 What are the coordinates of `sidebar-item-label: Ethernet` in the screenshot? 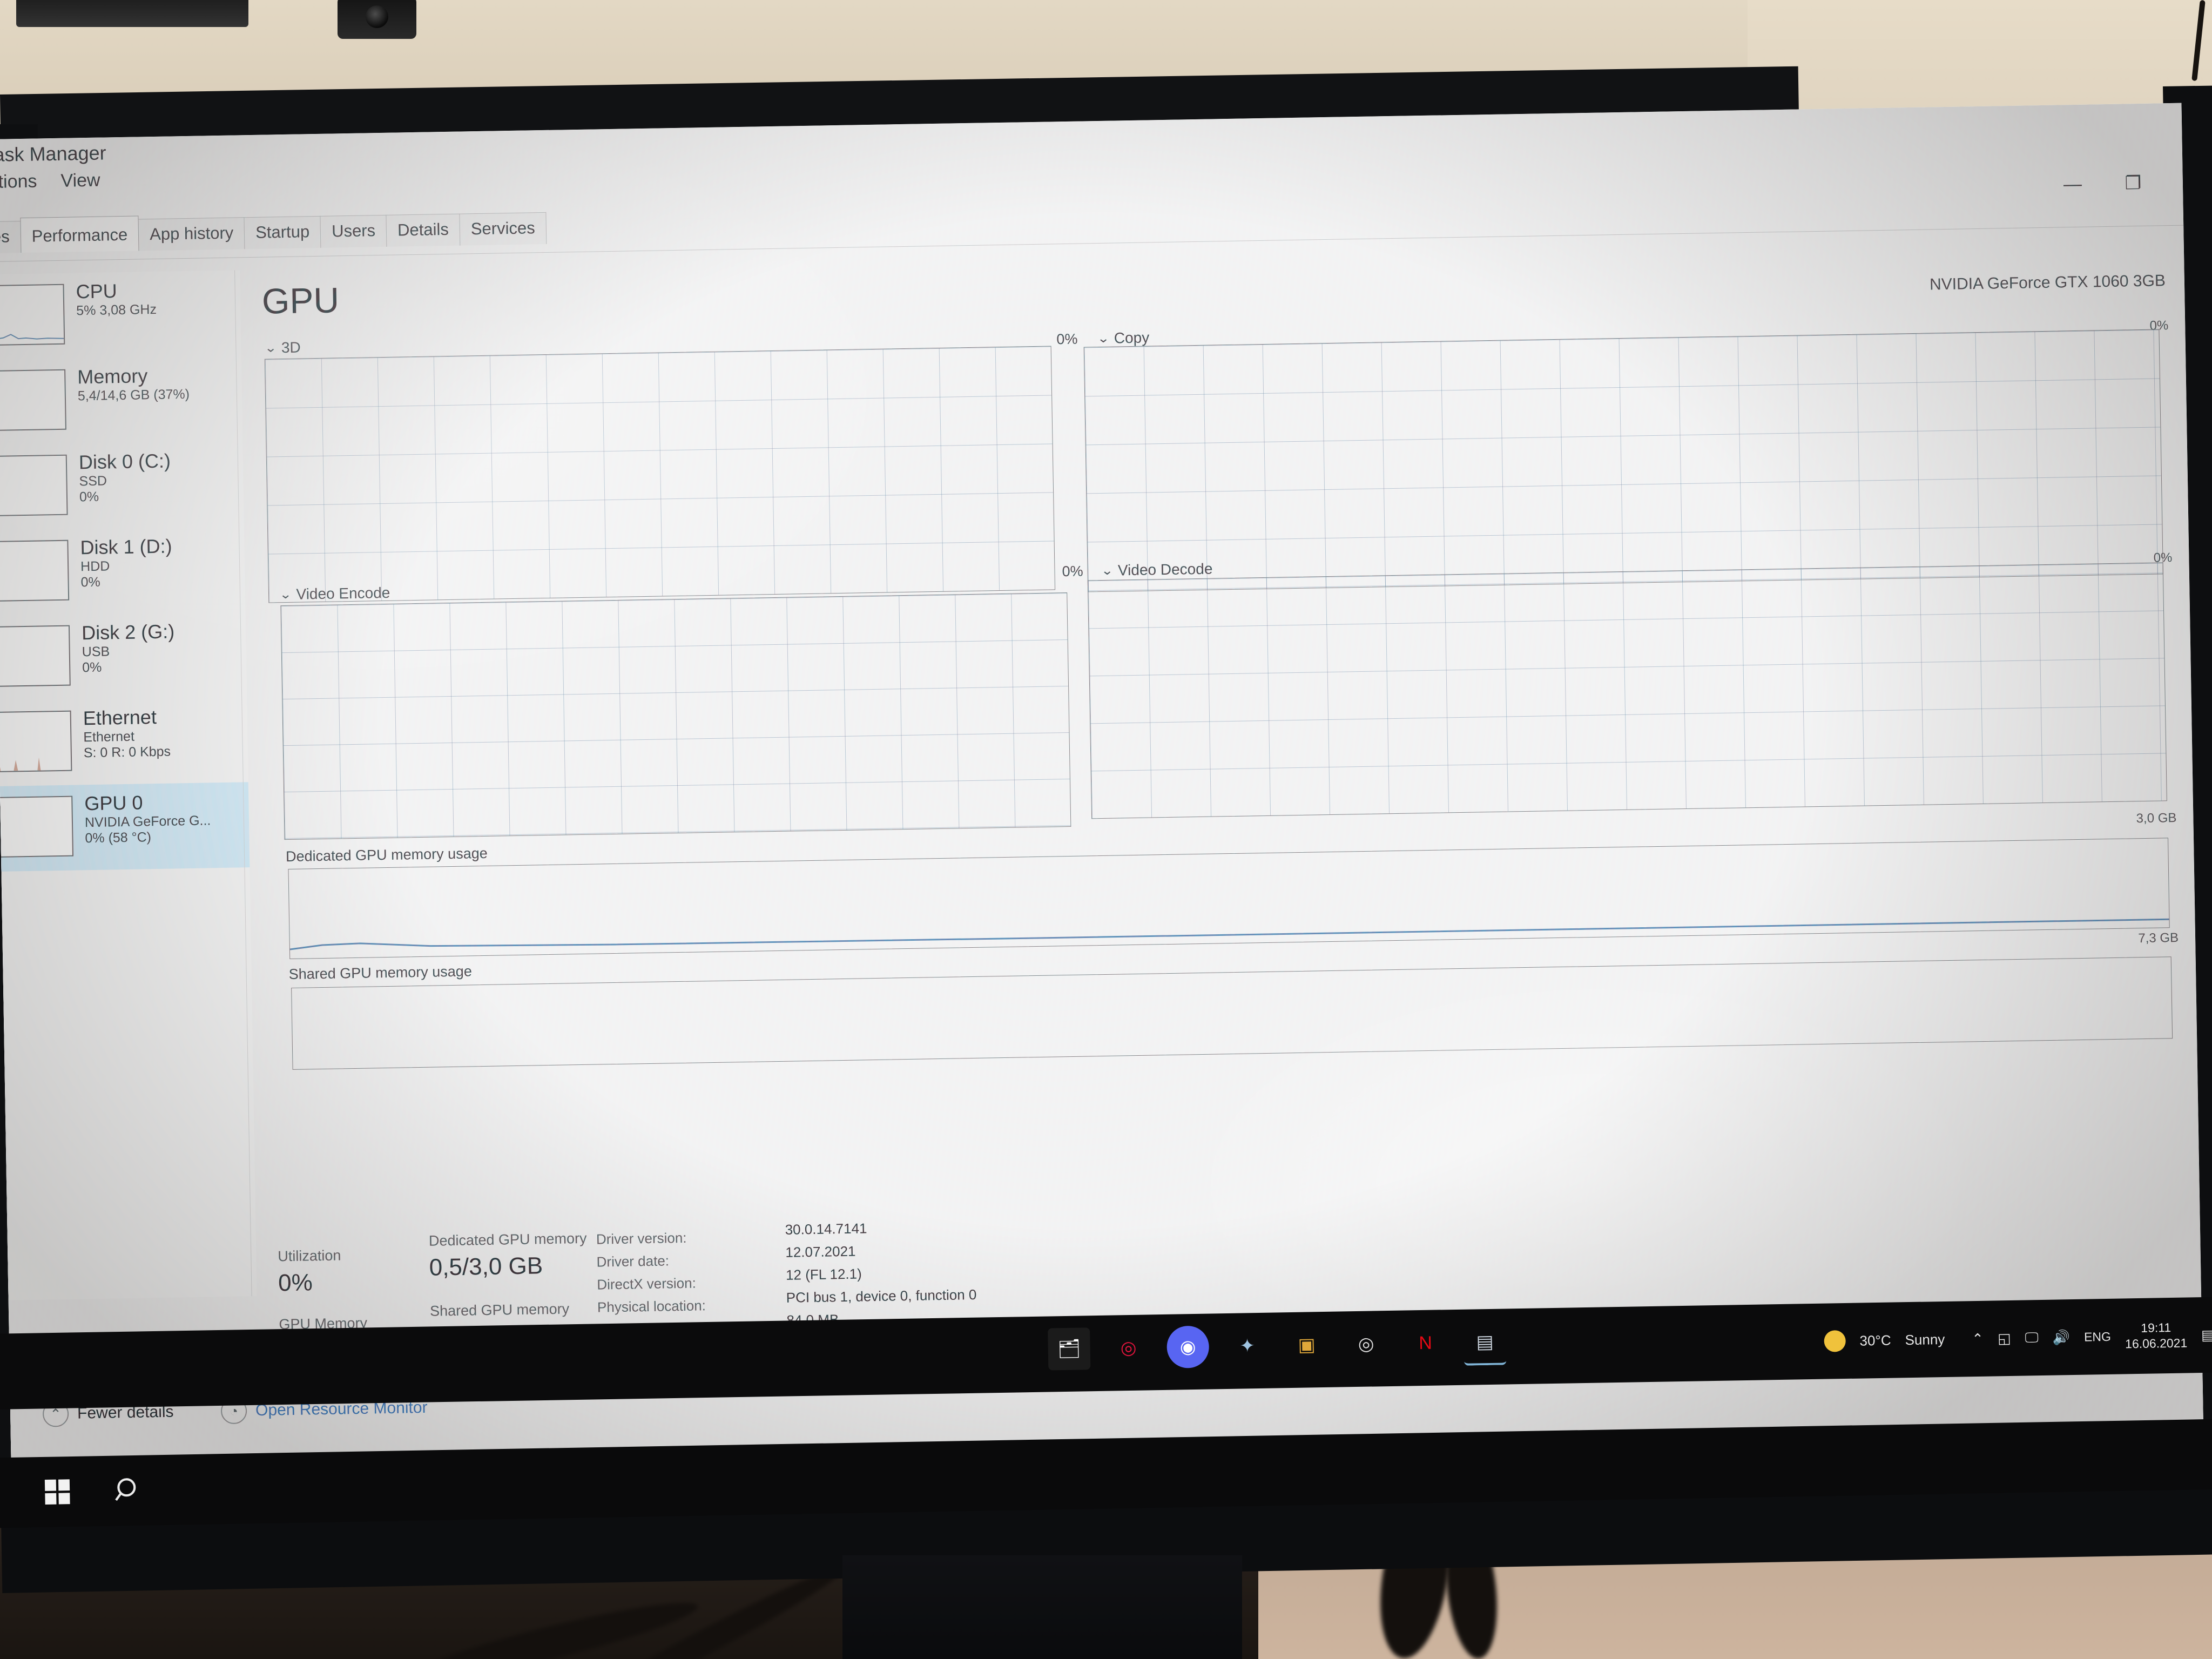 It's located at (120, 718).